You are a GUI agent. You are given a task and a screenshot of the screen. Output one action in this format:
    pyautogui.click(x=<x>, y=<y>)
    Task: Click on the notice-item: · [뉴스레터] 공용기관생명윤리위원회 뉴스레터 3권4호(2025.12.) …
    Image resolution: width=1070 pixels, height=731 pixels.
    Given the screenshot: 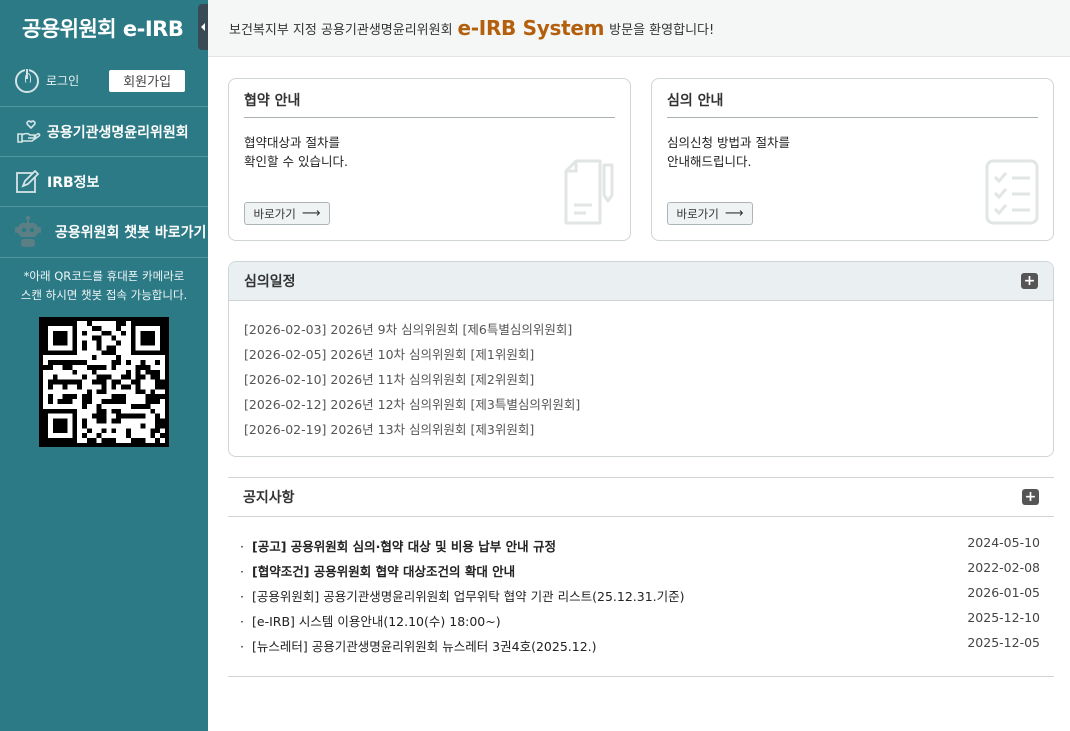 What is the action you would take?
    pyautogui.click(x=640, y=646)
    